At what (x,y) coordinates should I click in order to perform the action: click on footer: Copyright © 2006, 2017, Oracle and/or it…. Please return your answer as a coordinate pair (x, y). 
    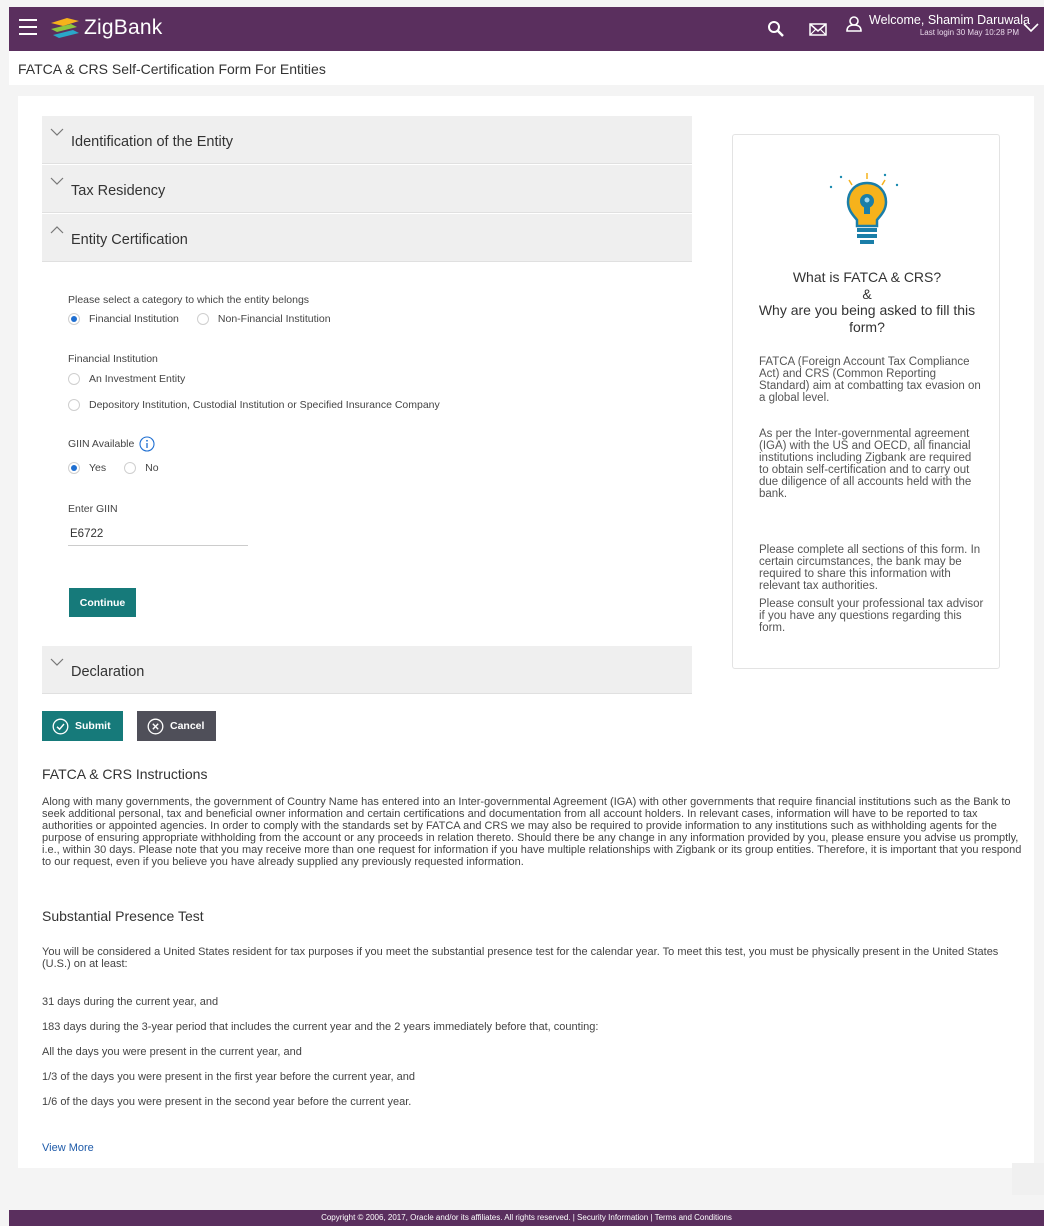
    Looking at the image, I should click on (526, 1218).